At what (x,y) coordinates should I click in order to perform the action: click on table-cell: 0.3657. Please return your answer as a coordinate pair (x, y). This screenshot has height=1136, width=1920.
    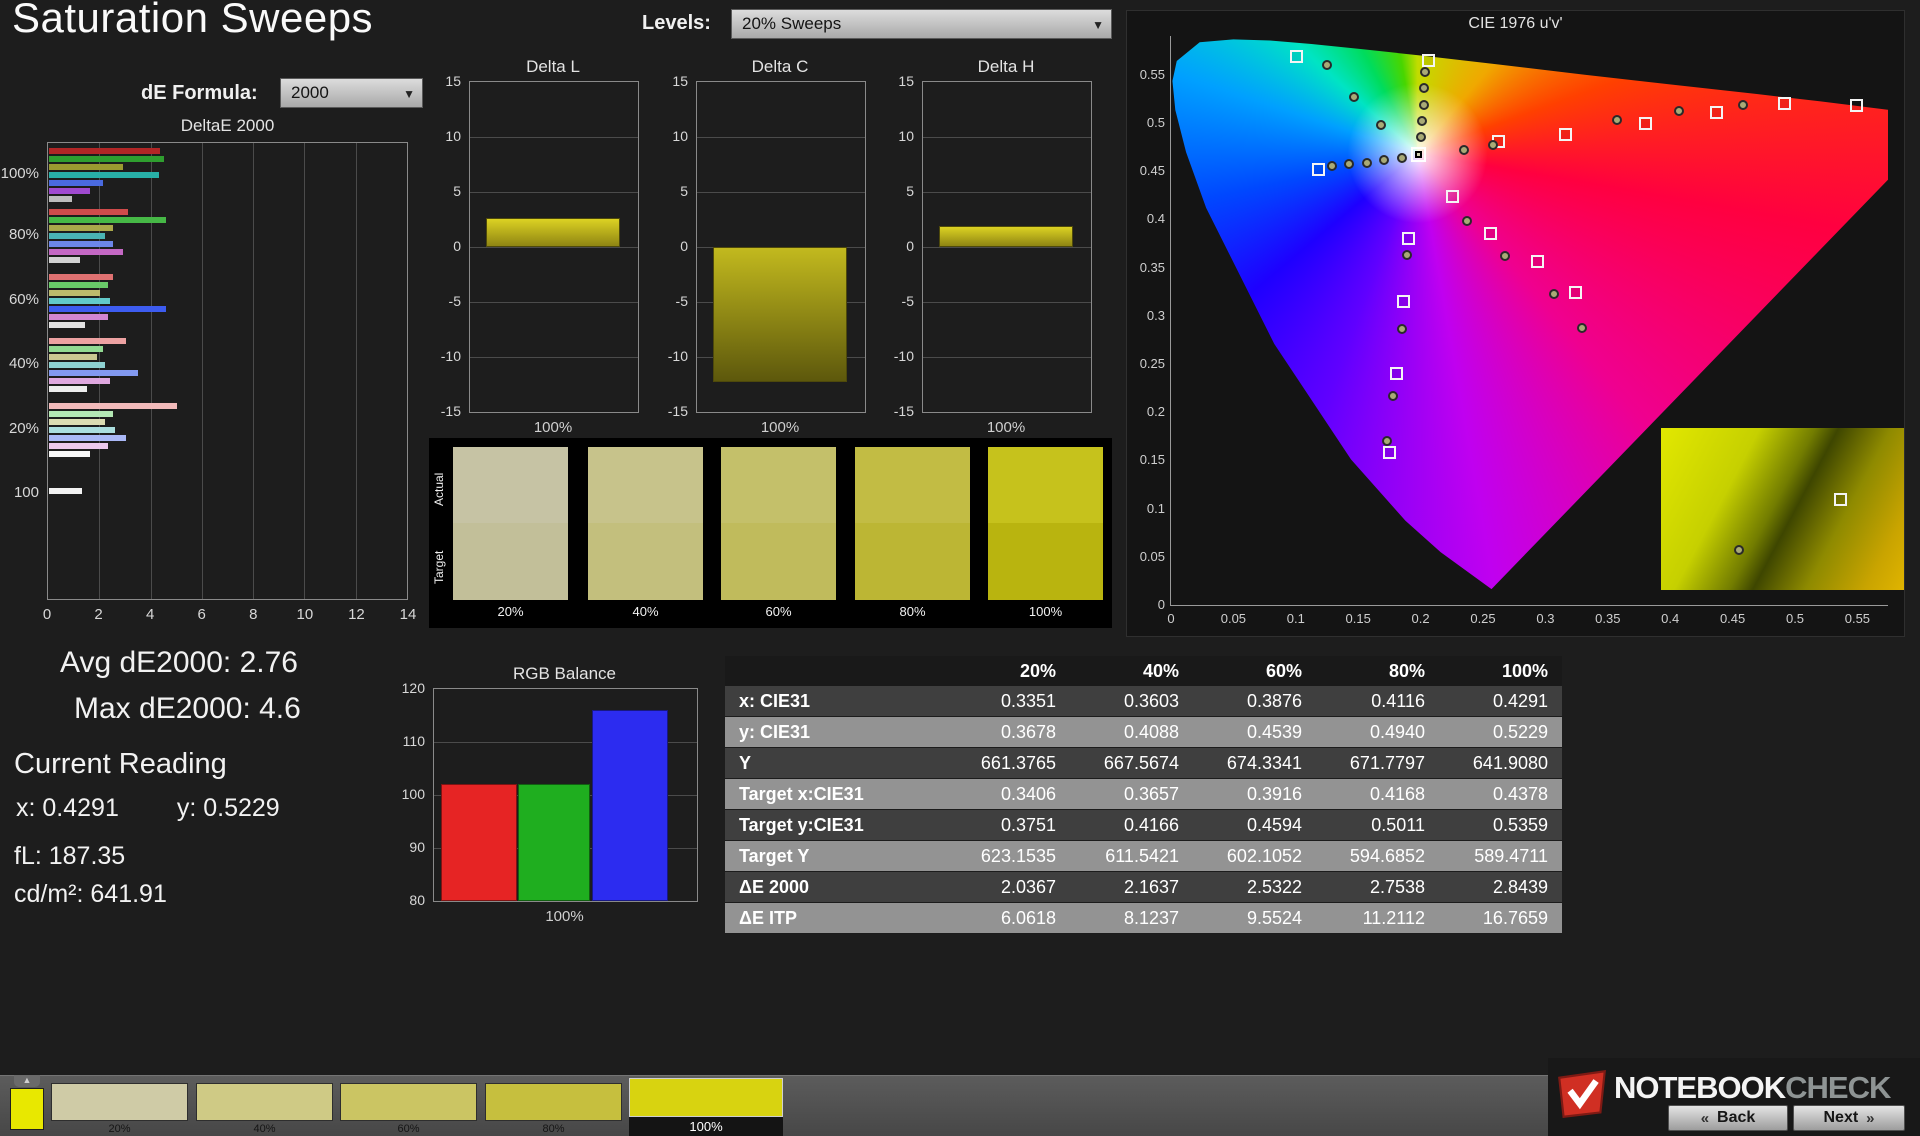
    Looking at the image, I should click on (1131, 794).